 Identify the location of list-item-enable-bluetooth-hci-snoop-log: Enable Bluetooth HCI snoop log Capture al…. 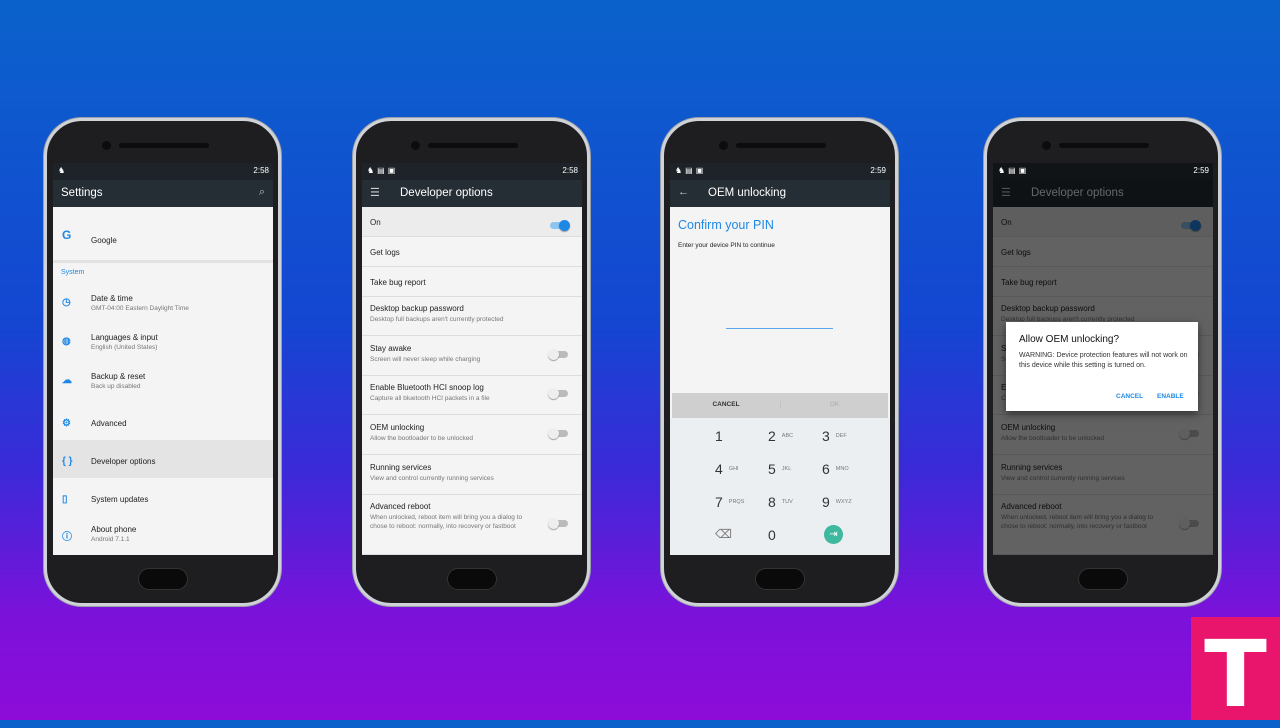
(472, 395).